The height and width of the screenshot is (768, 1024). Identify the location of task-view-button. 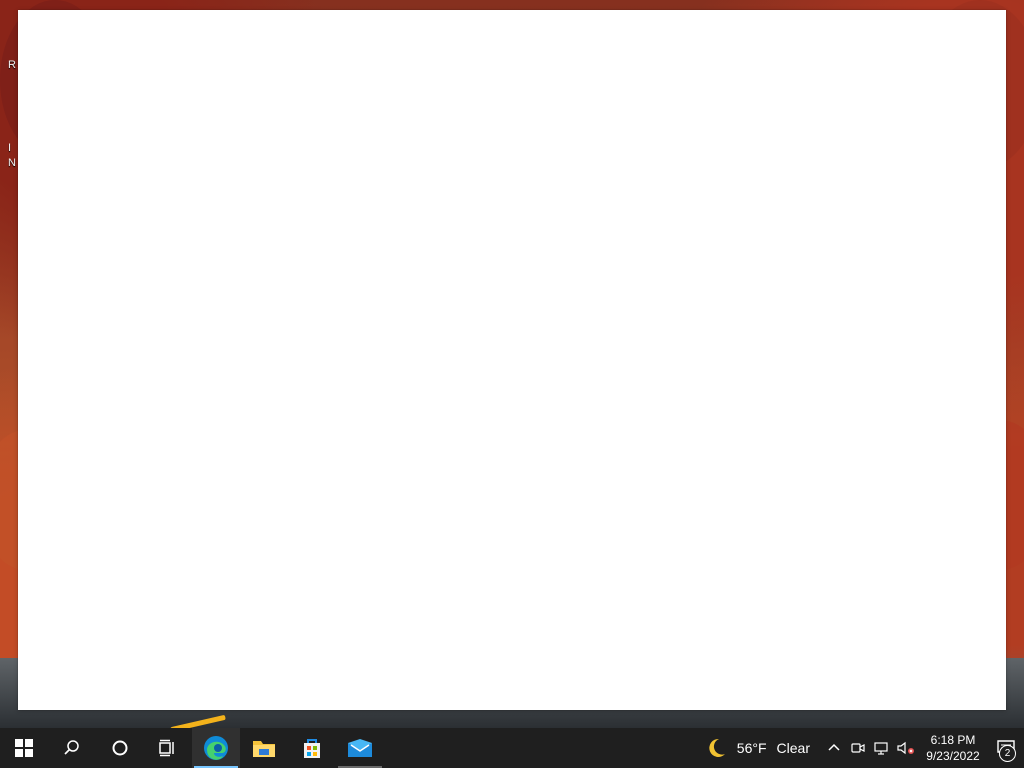
(168, 748).